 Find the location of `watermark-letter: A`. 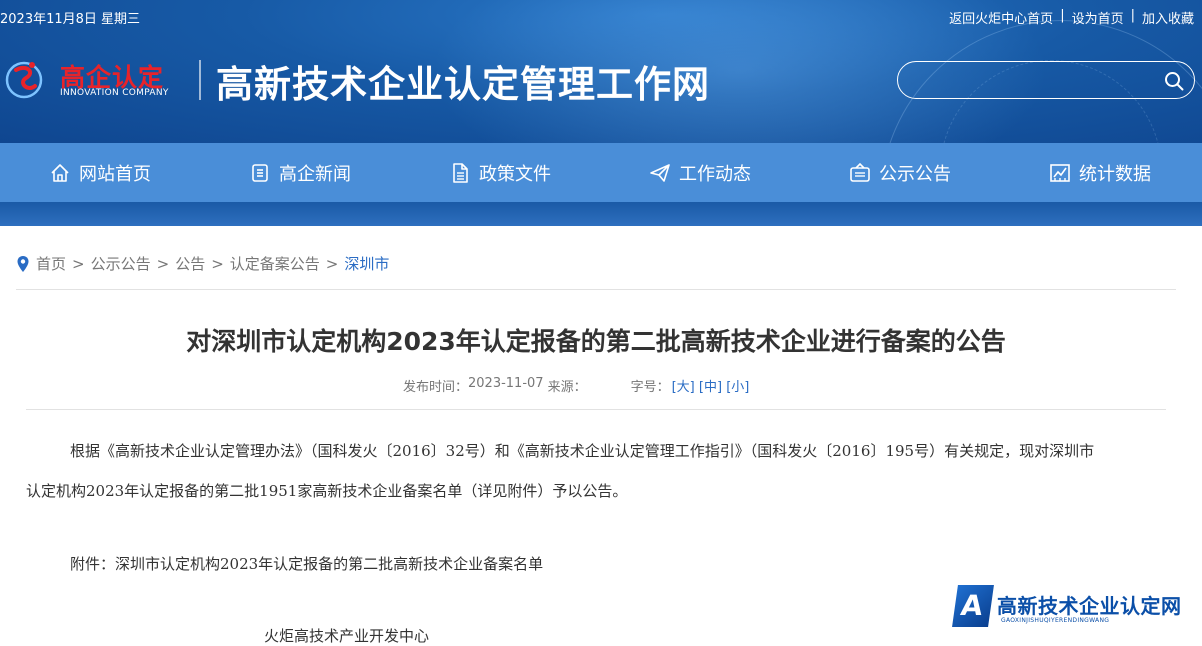

watermark-letter: A is located at coordinates (972, 605).